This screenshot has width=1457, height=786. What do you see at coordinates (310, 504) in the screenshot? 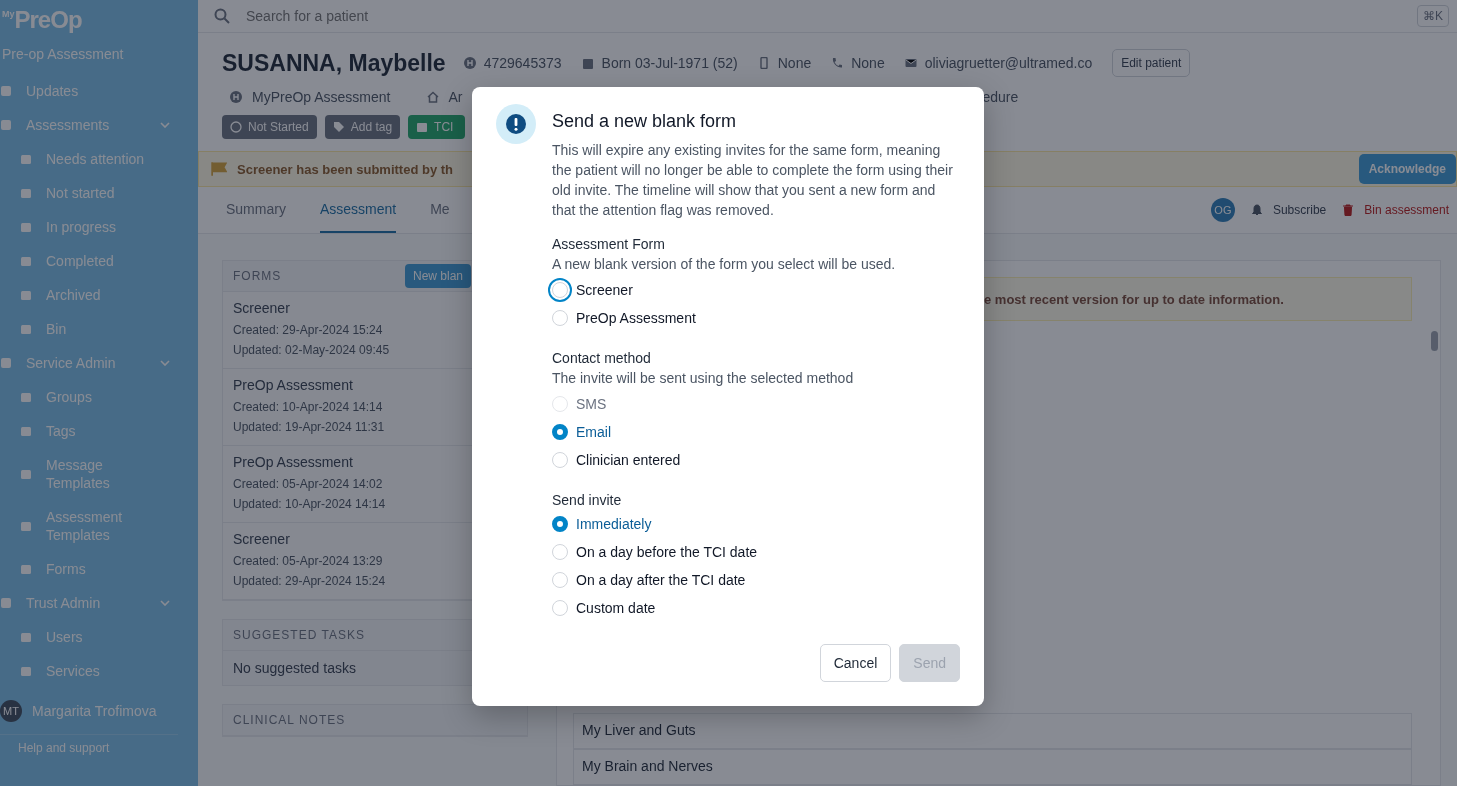
I see `form-updated-date: Updated: 10-Apr-2024 14:14` at bounding box center [310, 504].